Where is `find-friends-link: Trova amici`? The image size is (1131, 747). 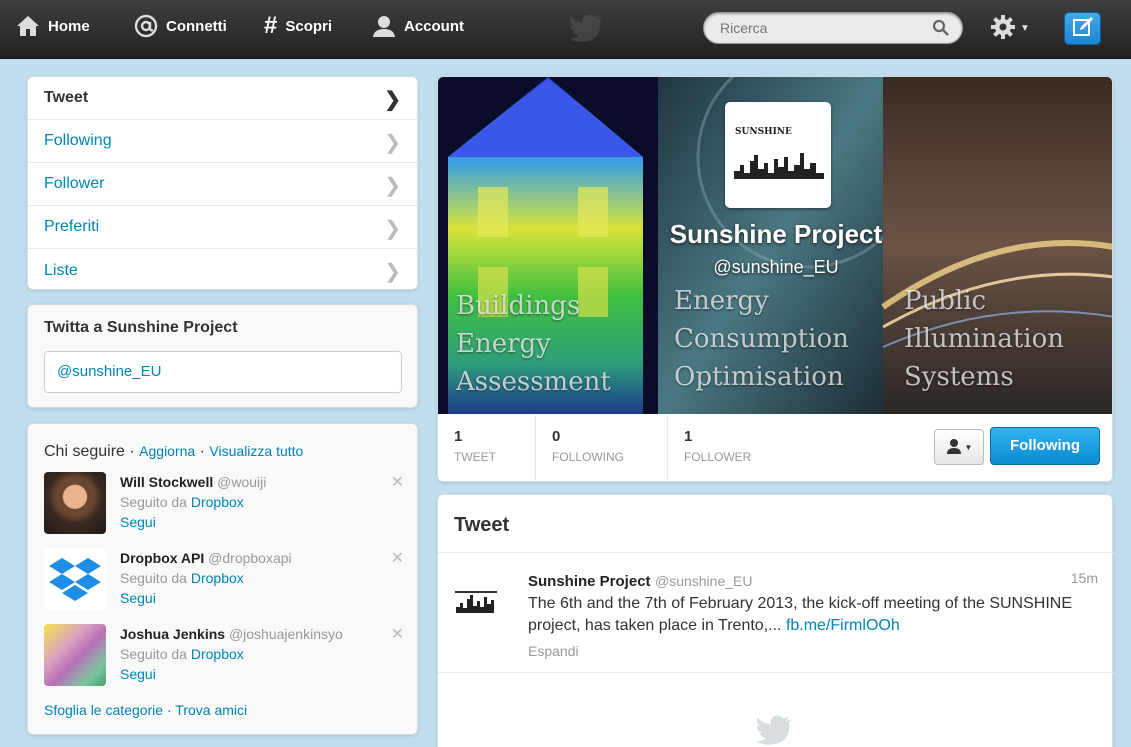
find-friends-link: Trova amici is located at coordinates (211, 710).